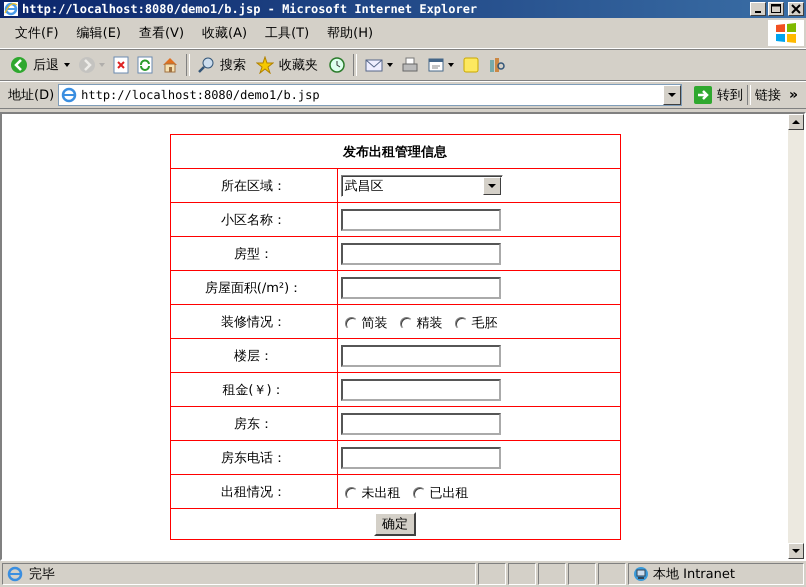 The width and height of the screenshot is (806, 587). I want to click on field-label: 出租情况：, so click(253, 492).